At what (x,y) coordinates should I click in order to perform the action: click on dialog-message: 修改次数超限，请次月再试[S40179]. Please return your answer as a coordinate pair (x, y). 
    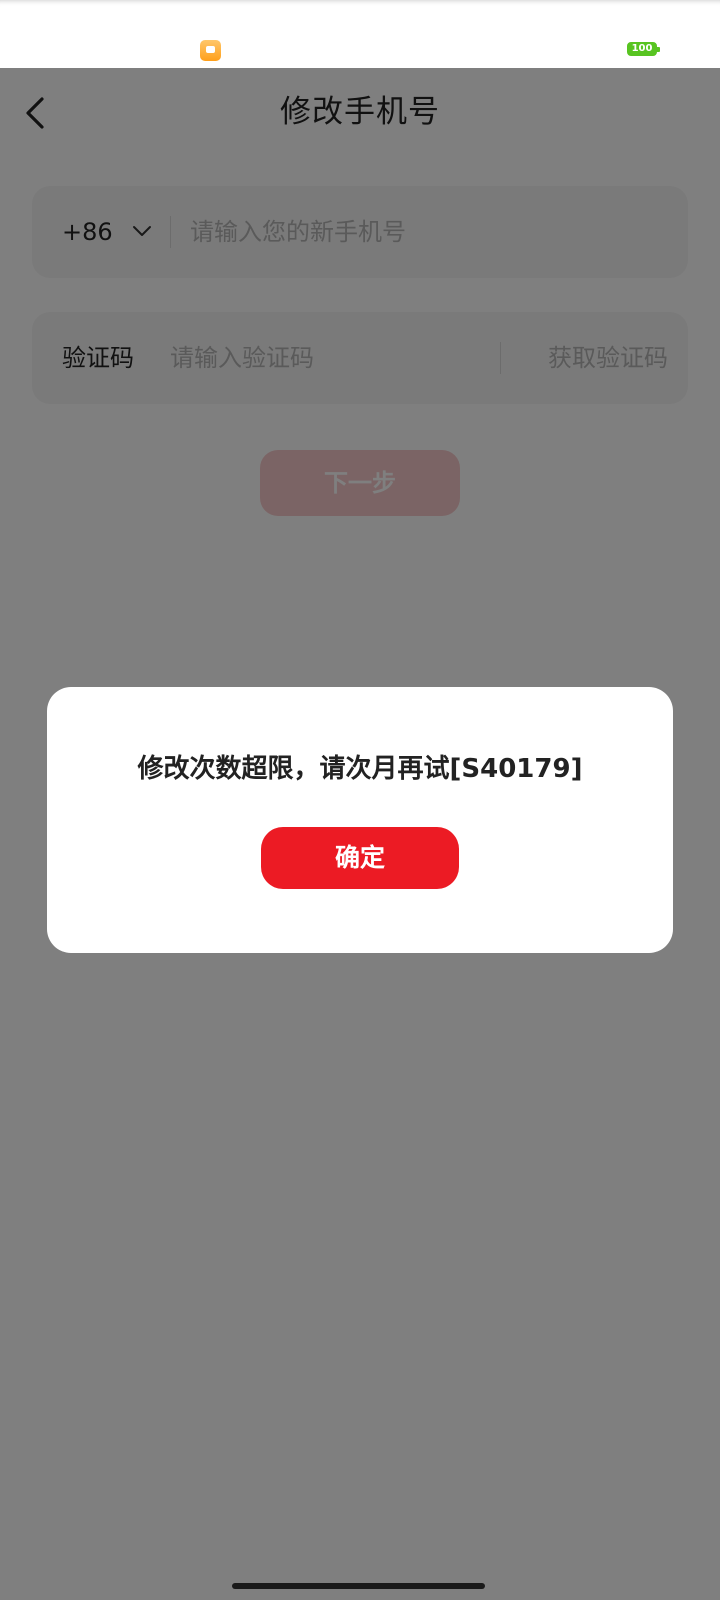
    Looking at the image, I should click on (360, 769).